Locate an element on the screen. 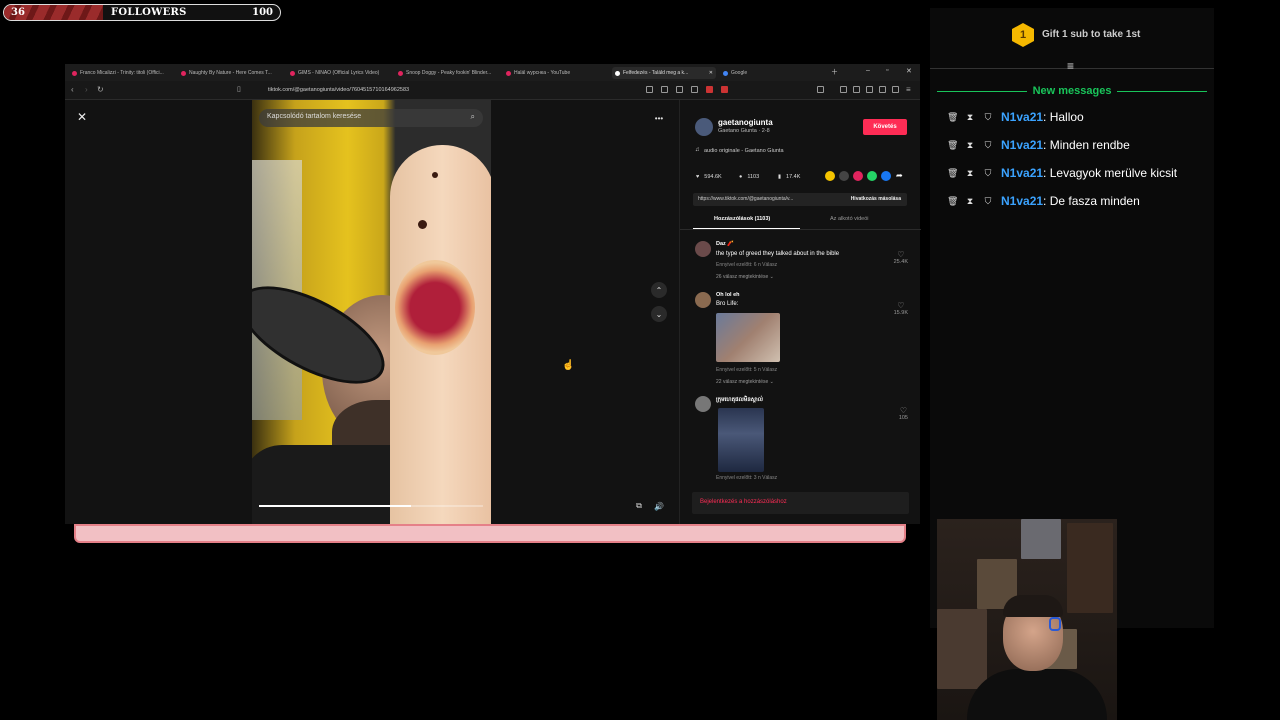 The image size is (1280, 720). gift-label: Gift 1 sub to take 1st is located at coordinates (1091, 34).